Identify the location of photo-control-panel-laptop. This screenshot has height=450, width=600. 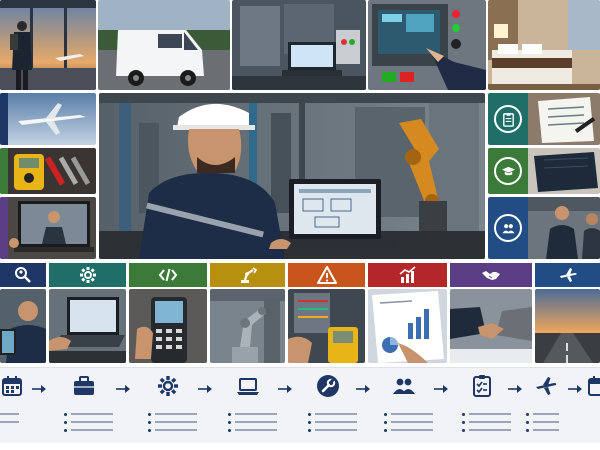
(299, 45).